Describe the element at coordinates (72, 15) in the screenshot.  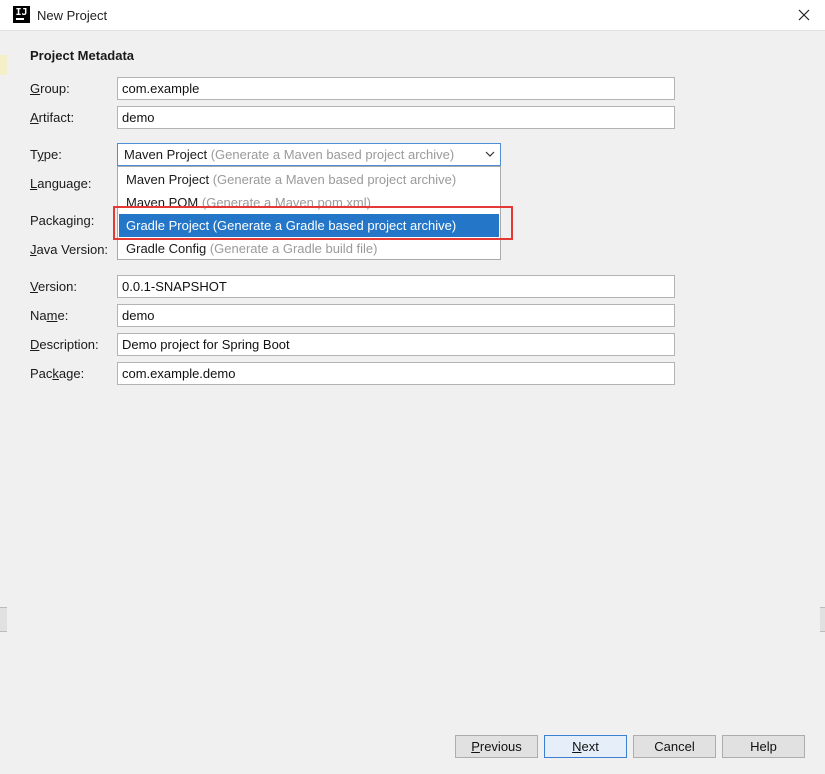
I see `window-title: New Project` at that location.